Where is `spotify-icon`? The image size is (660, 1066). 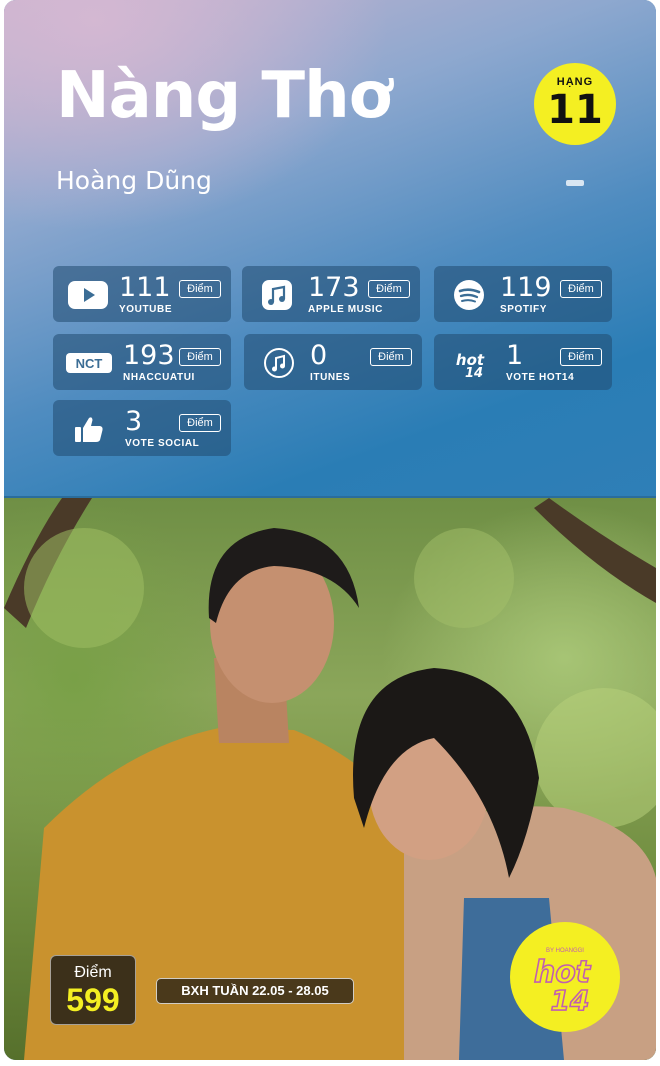 spotify-icon is located at coordinates (469, 295).